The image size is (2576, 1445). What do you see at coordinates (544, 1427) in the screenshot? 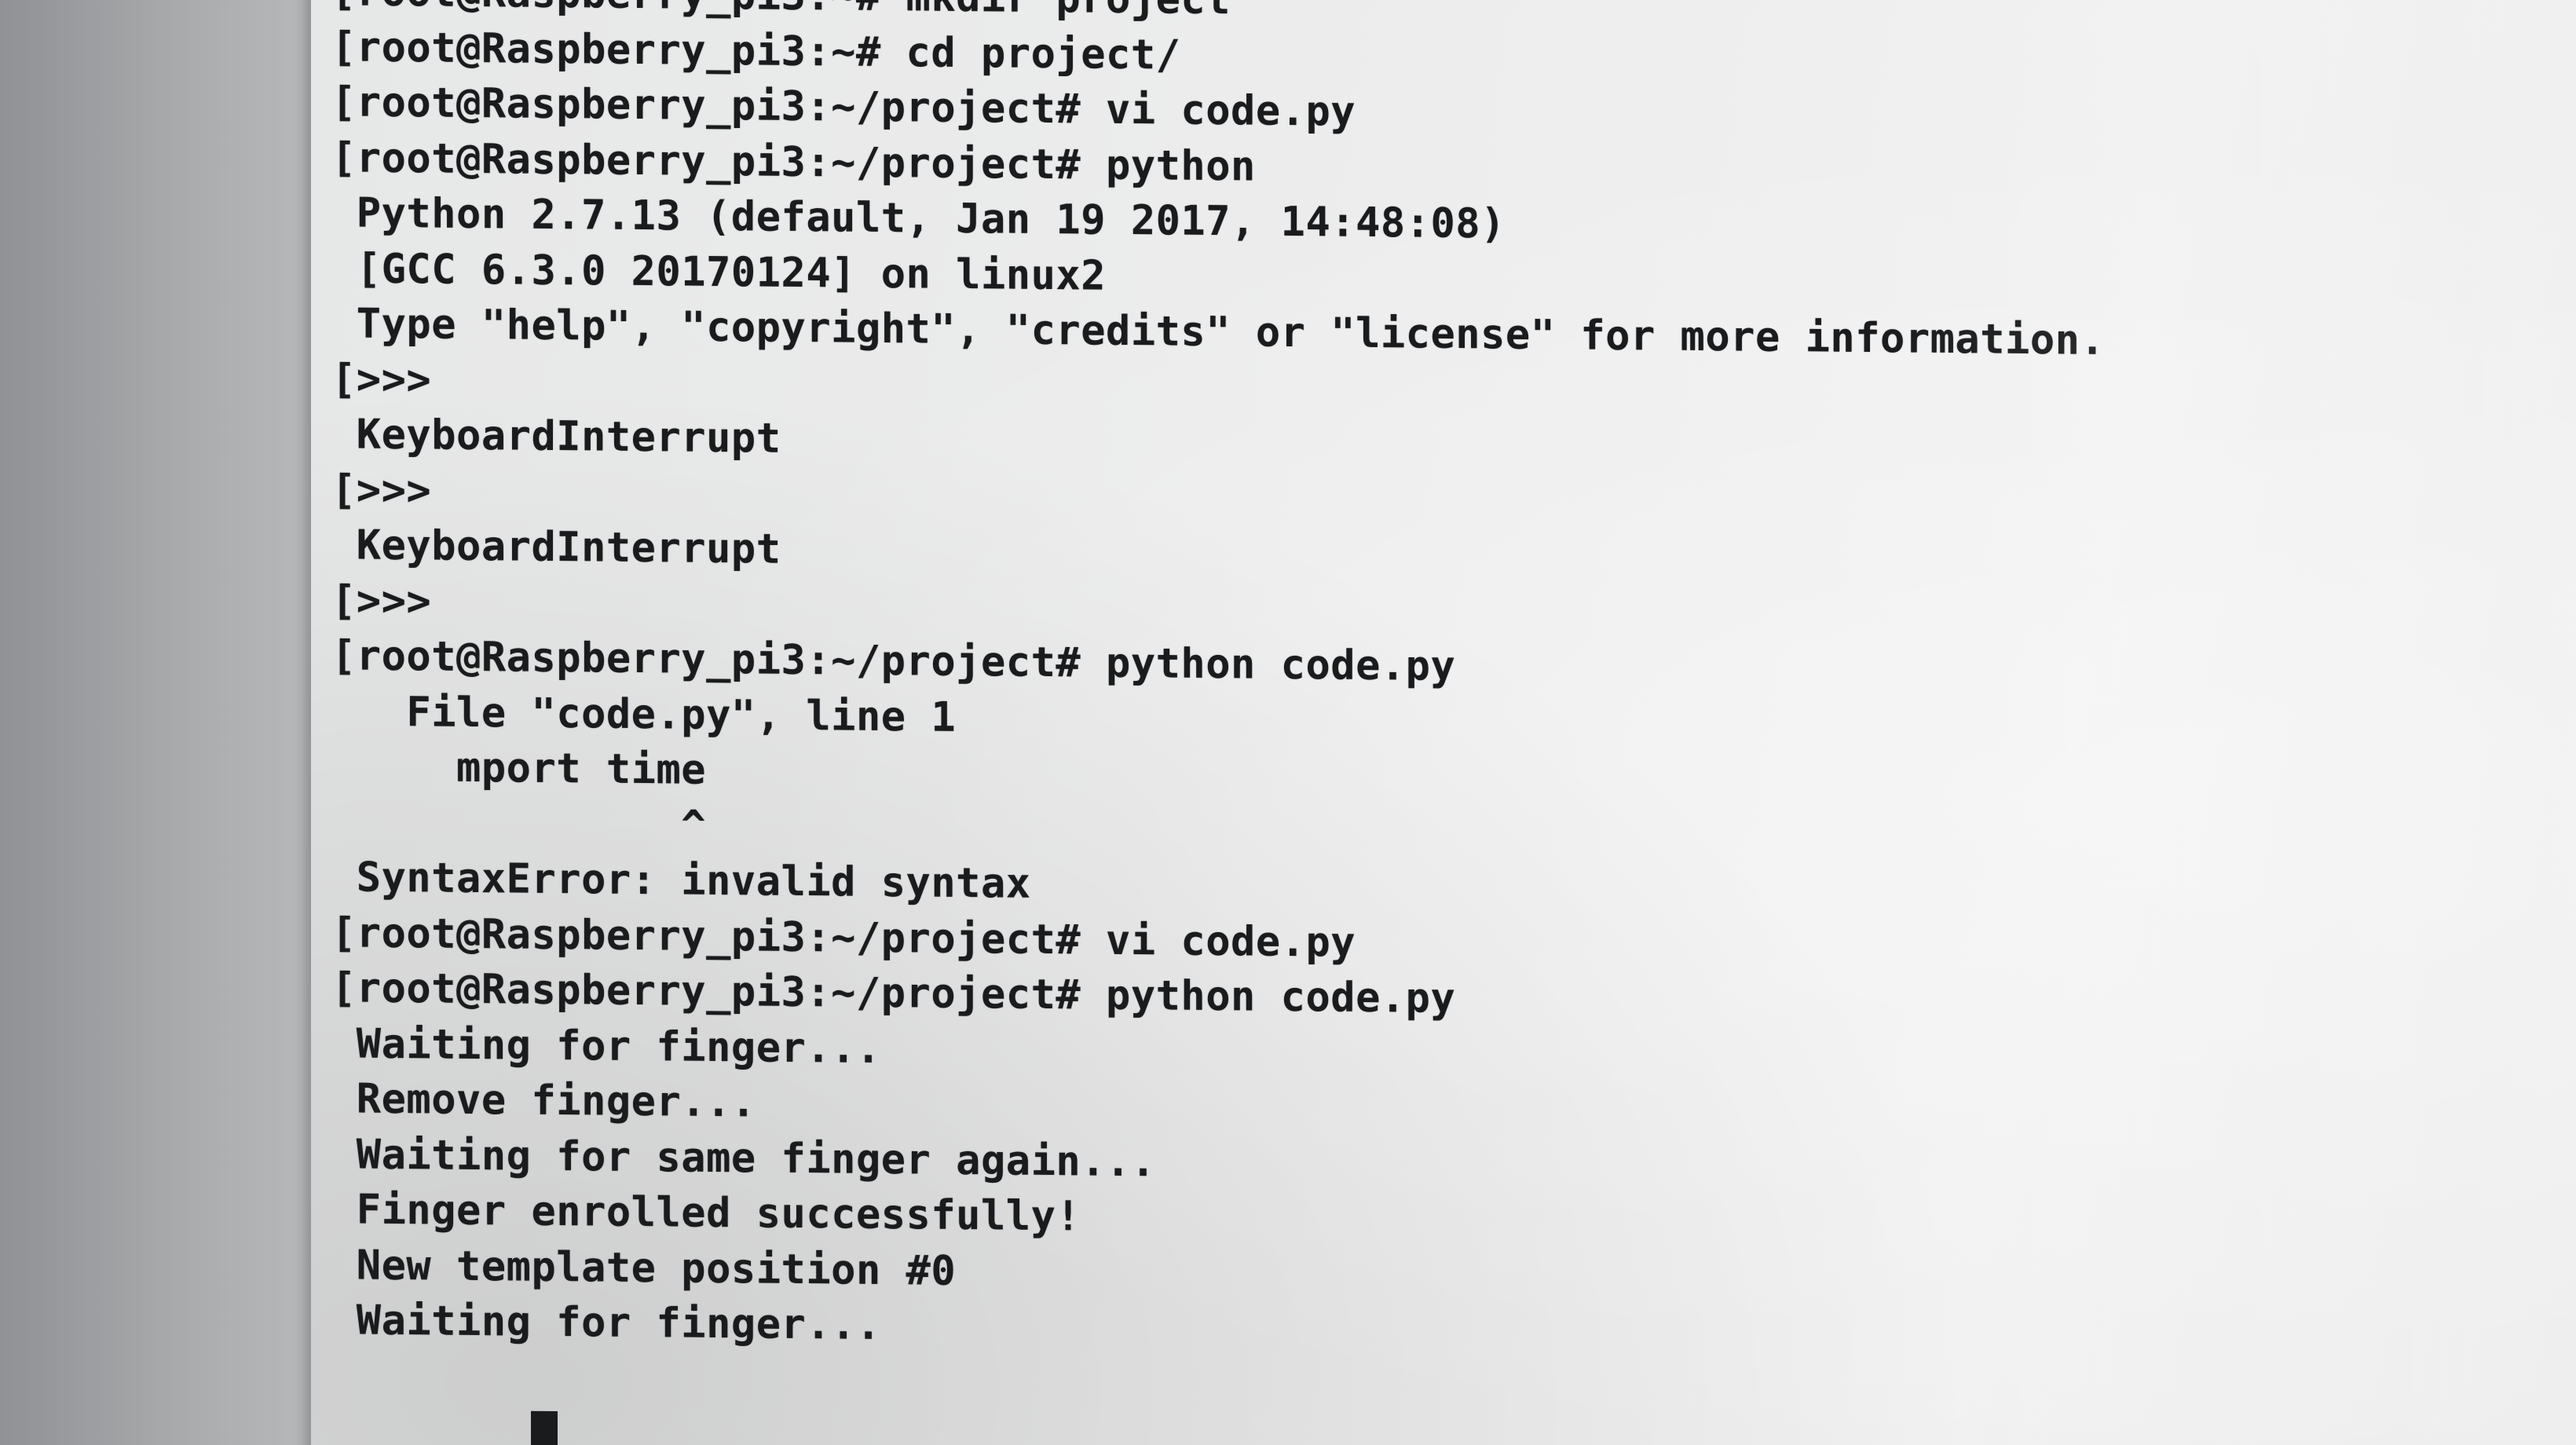
I see `terminal-cursor` at bounding box center [544, 1427].